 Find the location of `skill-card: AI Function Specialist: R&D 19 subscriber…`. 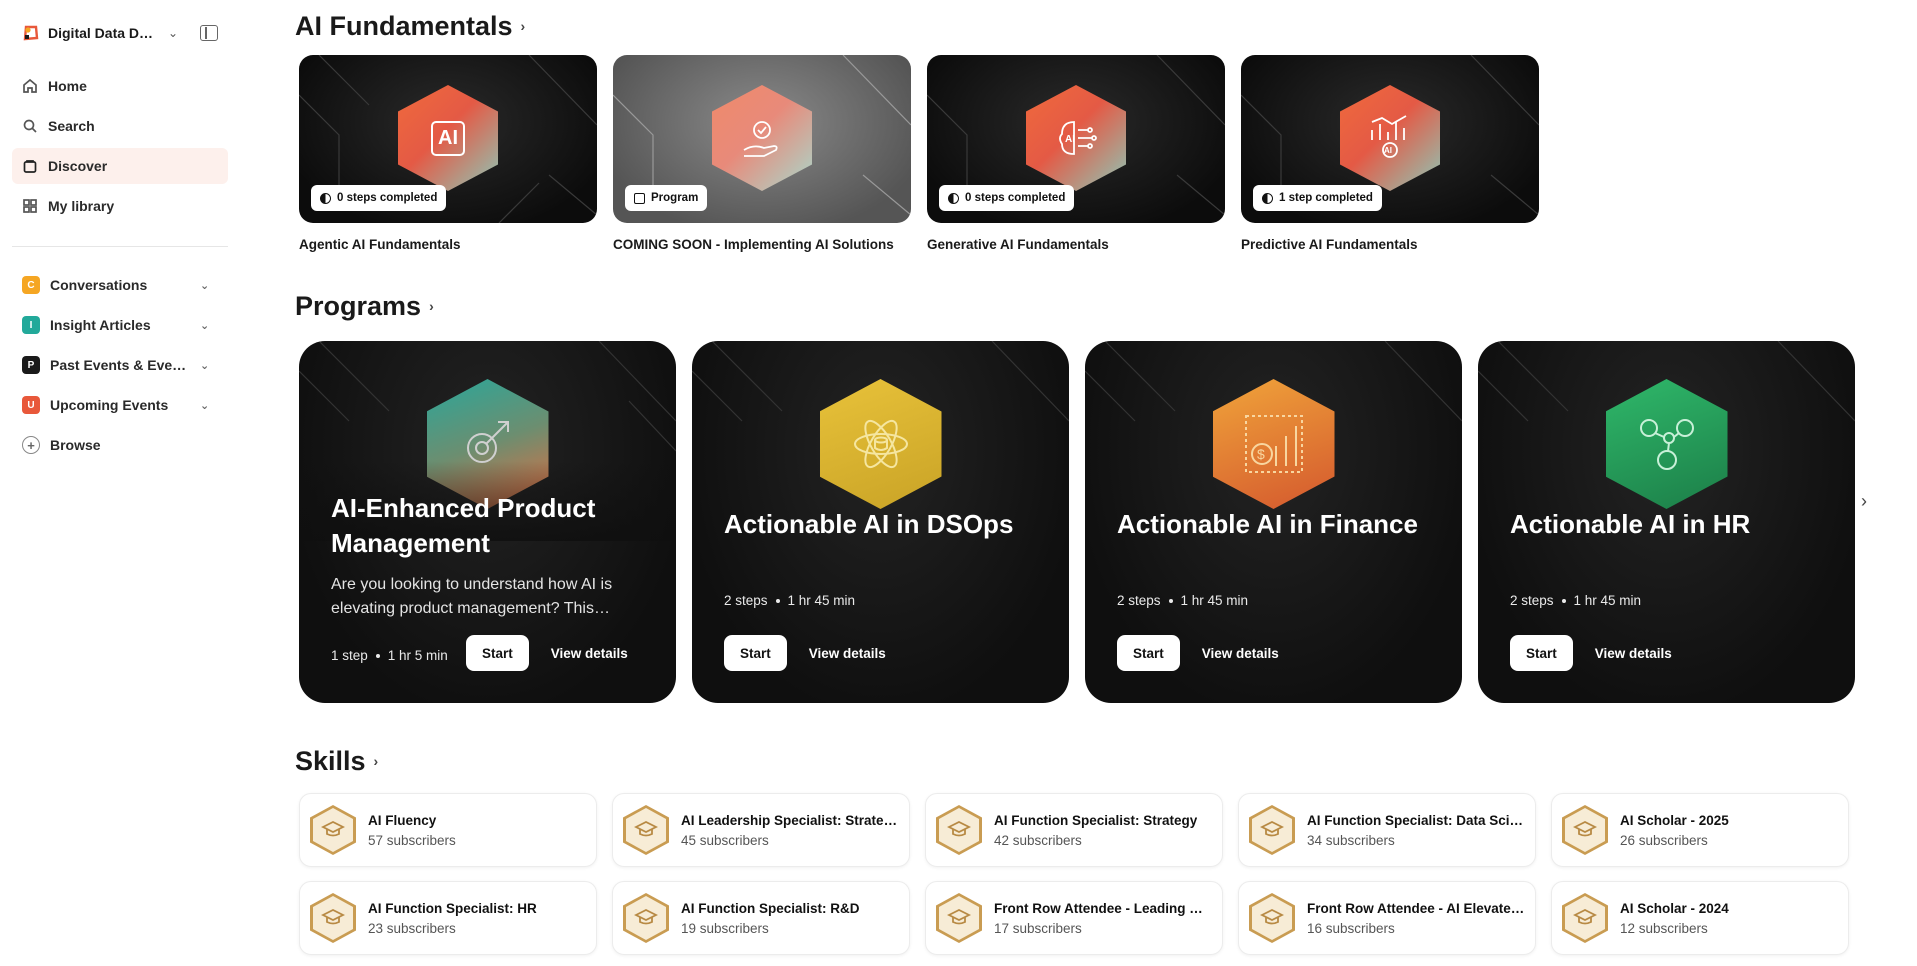

skill-card: AI Function Specialist: R&D 19 subscriber… is located at coordinates (761, 918).